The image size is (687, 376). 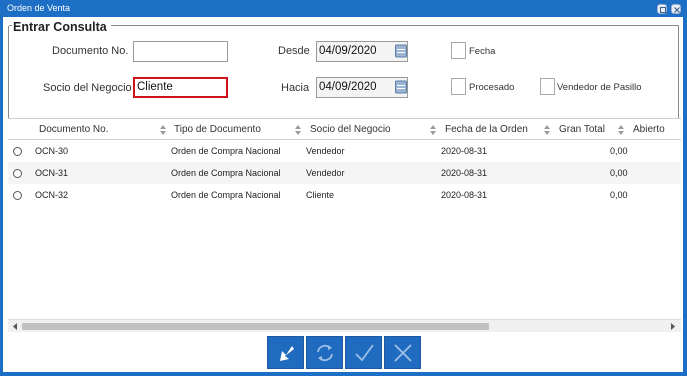 I want to click on refresh-button, so click(x=324, y=352).